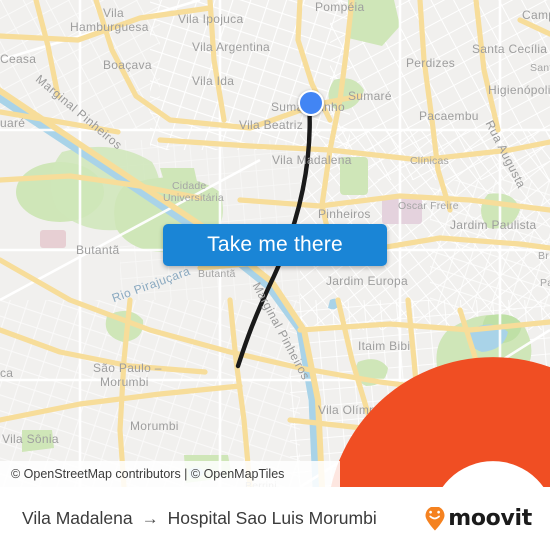 This screenshot has width=550, height=550. I want to click on take-me-there-button: Take me there, so click(275, 245).